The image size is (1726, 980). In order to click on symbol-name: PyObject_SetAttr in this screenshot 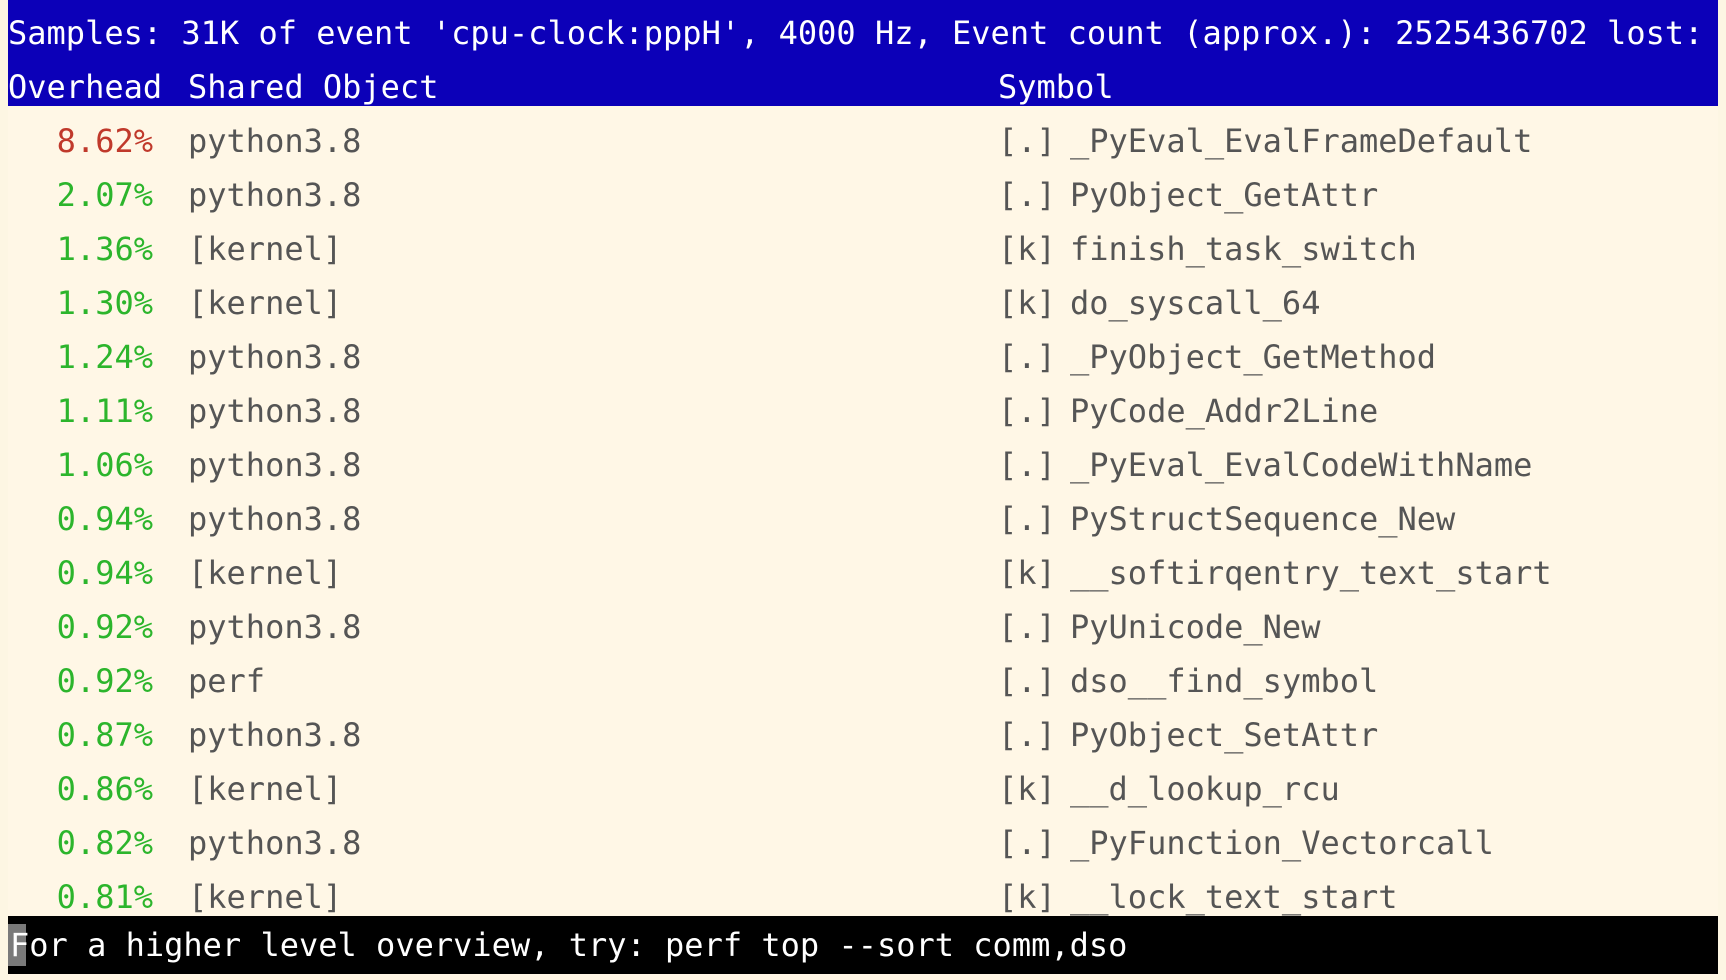, I will do `click(1224, 735)`.